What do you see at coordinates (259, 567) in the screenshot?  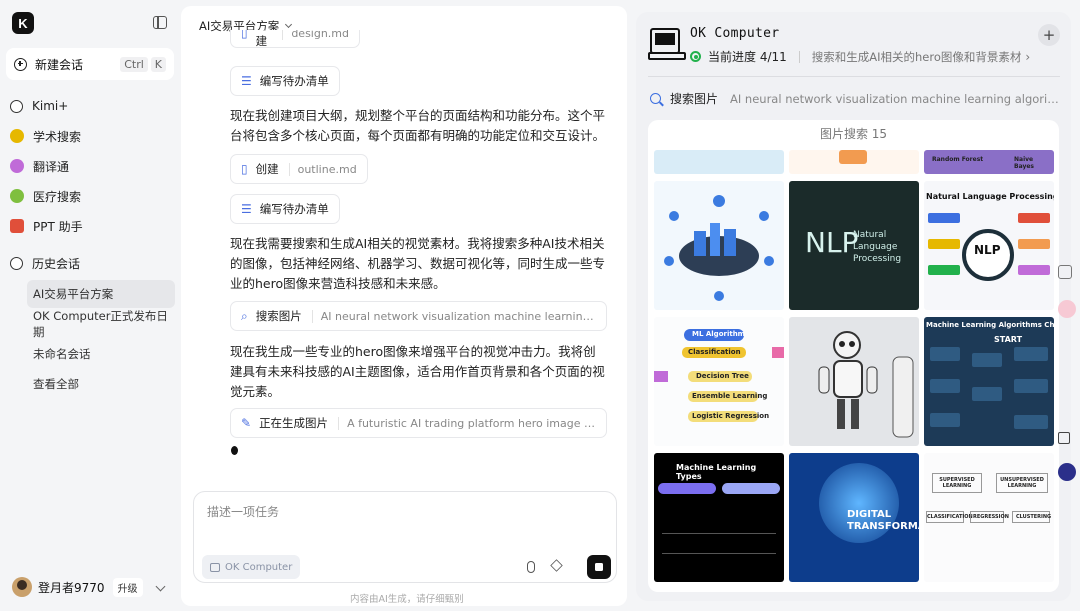 I see `ok-computer-chip-label: OK Computer` at bounding box center [259, 567].